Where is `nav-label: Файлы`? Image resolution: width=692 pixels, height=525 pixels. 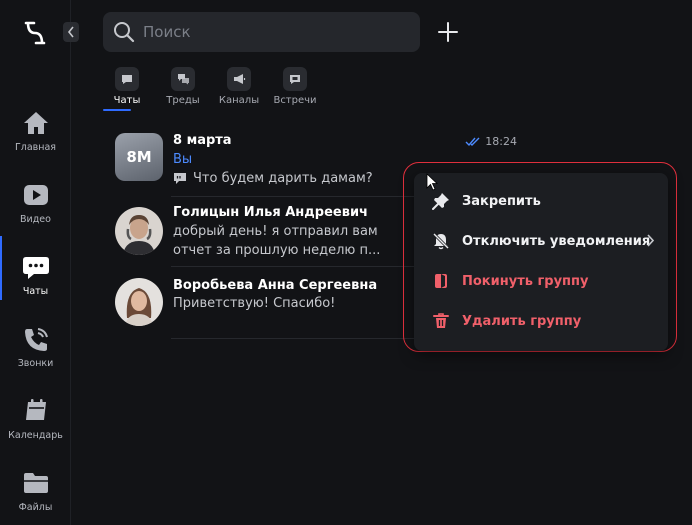
nav-label: Файлы is located at coordinates (35, 507).